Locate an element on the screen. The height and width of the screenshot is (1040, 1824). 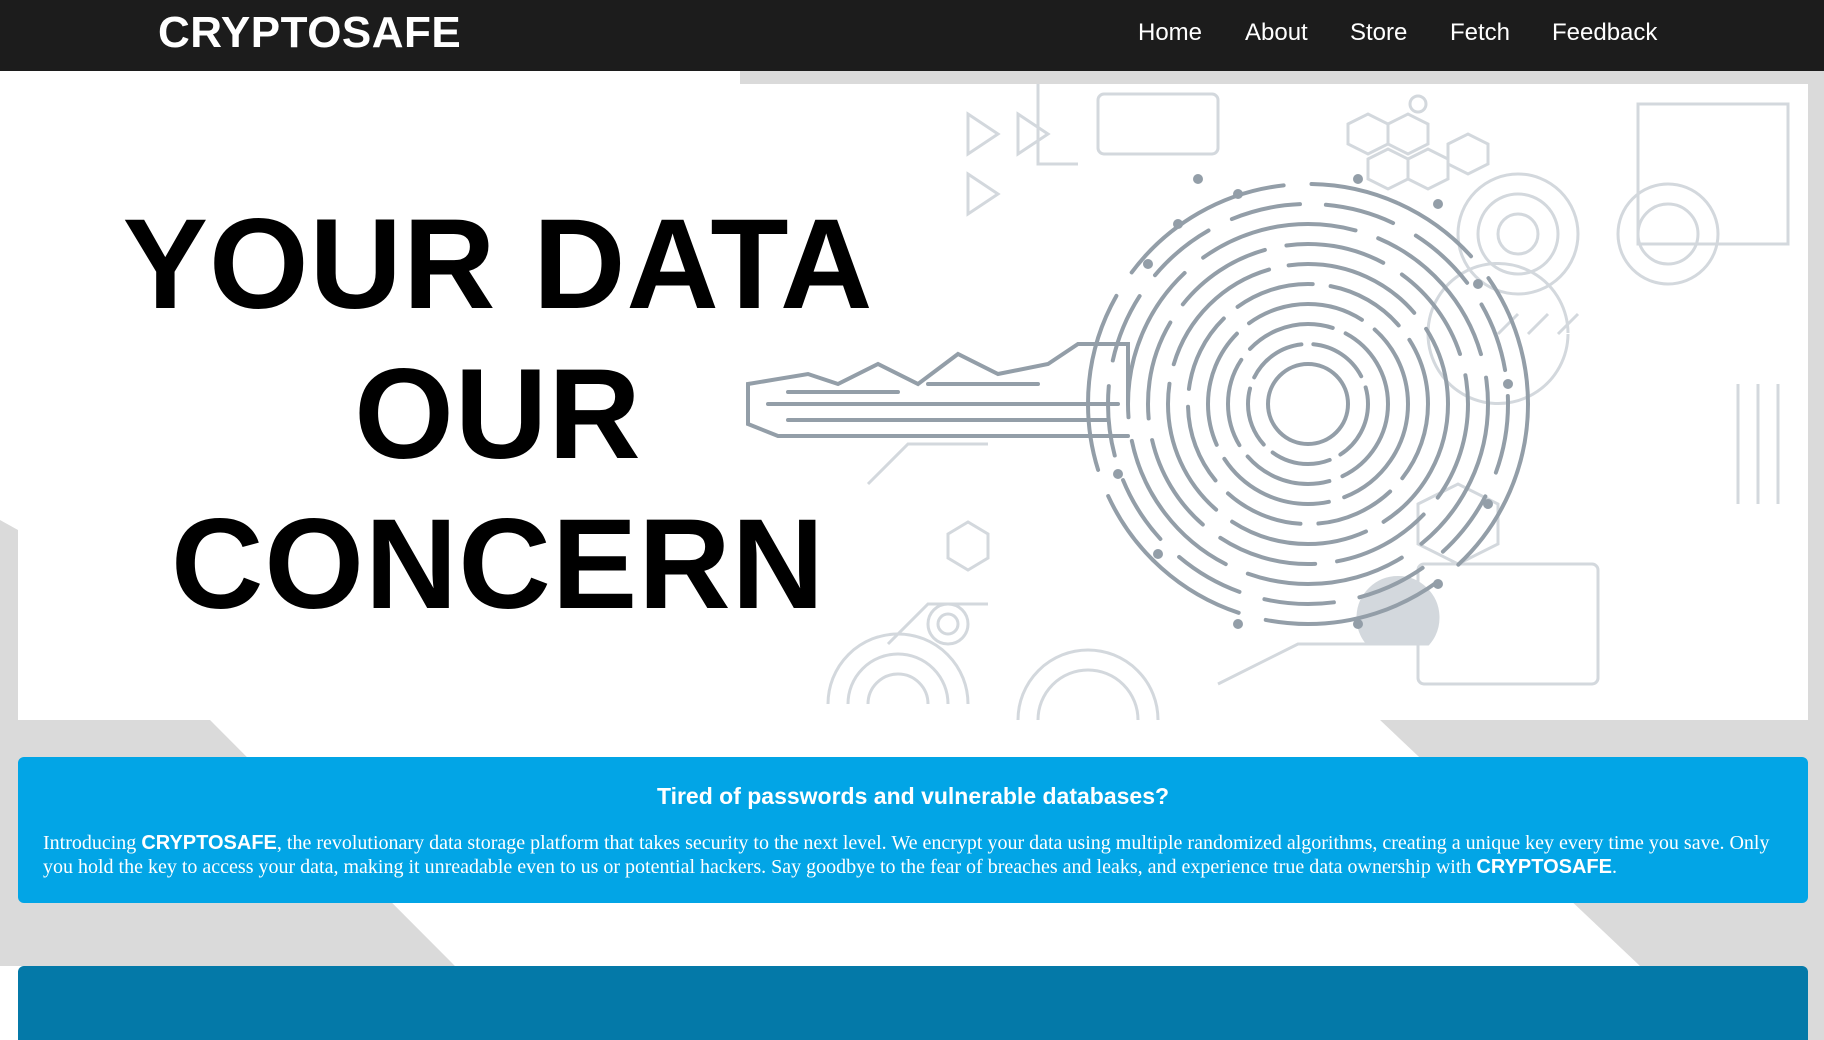
hero-title-line-1: YOUR DATA is located at coordinates (498, 264).